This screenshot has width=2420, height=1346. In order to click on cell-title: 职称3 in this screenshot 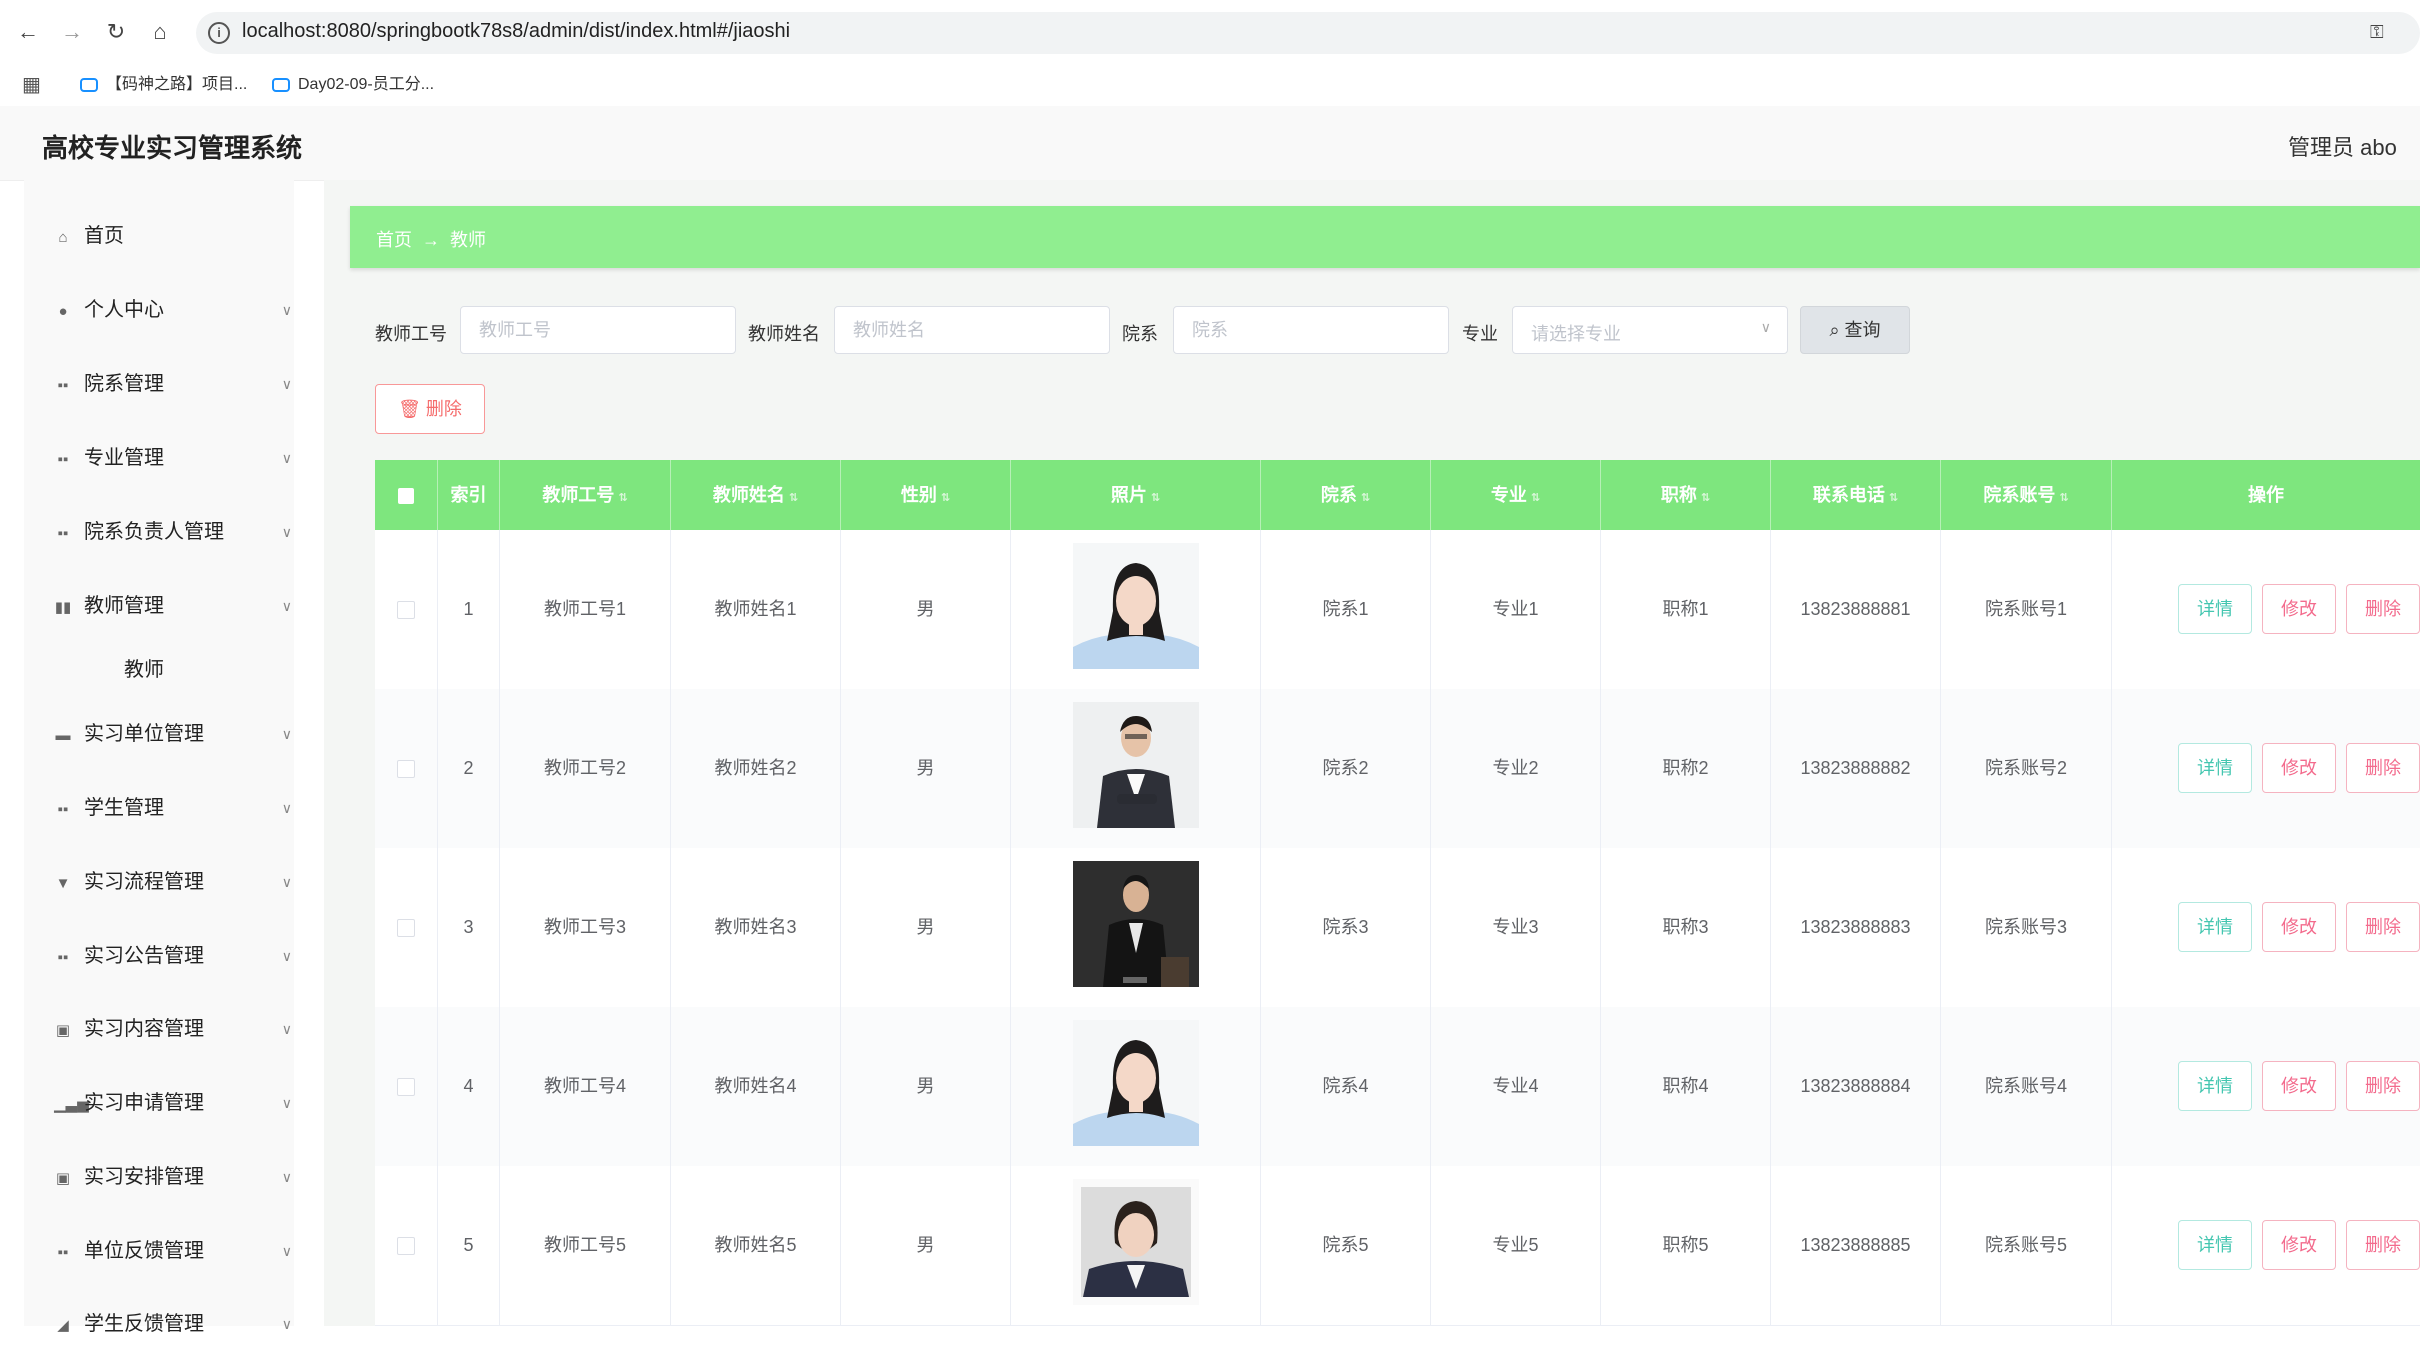, I will do `click(1686, 927)`.